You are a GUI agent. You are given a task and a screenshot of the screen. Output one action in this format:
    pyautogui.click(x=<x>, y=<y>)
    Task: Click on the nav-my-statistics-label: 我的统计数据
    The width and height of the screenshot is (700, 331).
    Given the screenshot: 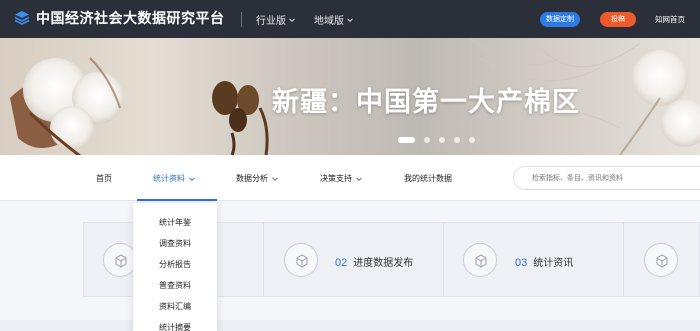 What is the action you would take?
    pyautogui.click(x=428, y=178)
    